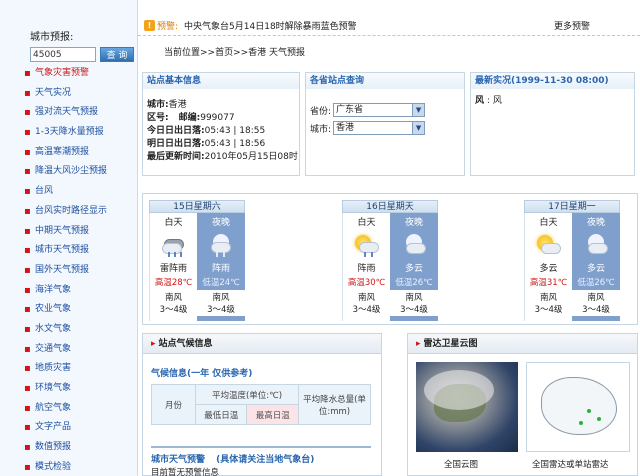 The height and width of the screenshot is (476, 640). I want to click on cloud-image-caption: 全国云图, so click(461, 464).